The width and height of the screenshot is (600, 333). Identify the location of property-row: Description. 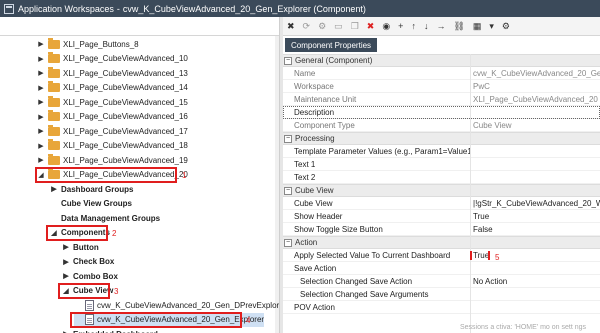
(441, 112).